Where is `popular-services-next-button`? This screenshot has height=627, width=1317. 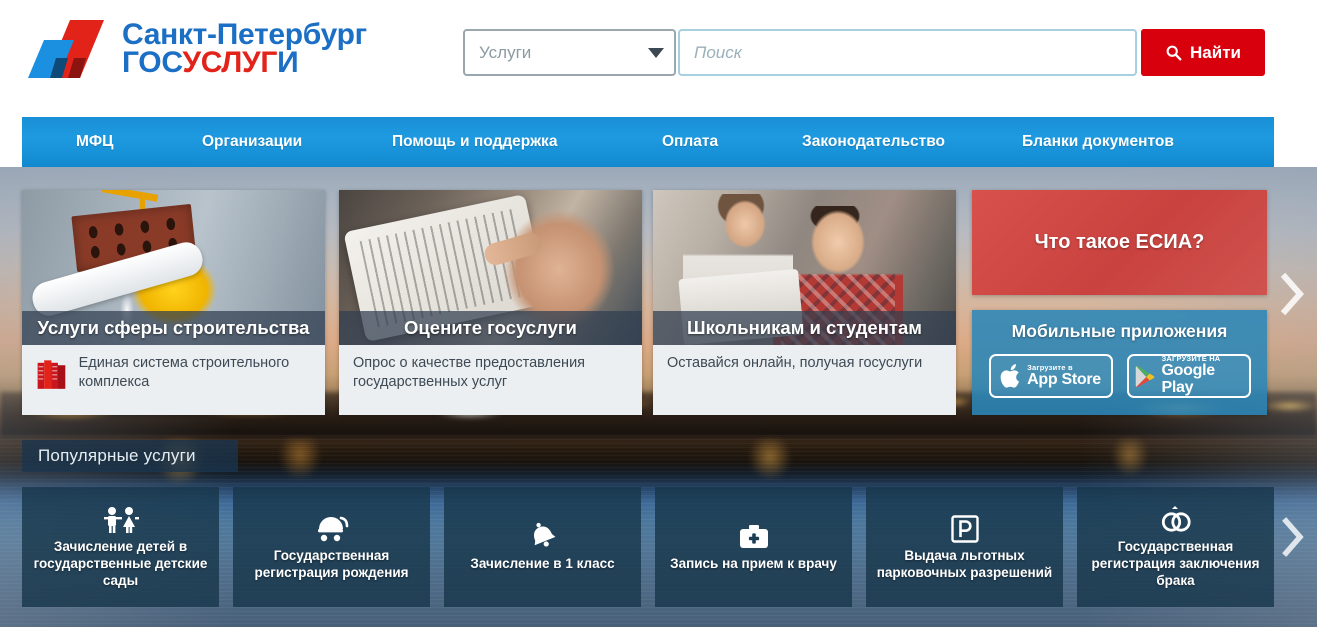
popular-services-next-button is located at coordinates (1293, 537).